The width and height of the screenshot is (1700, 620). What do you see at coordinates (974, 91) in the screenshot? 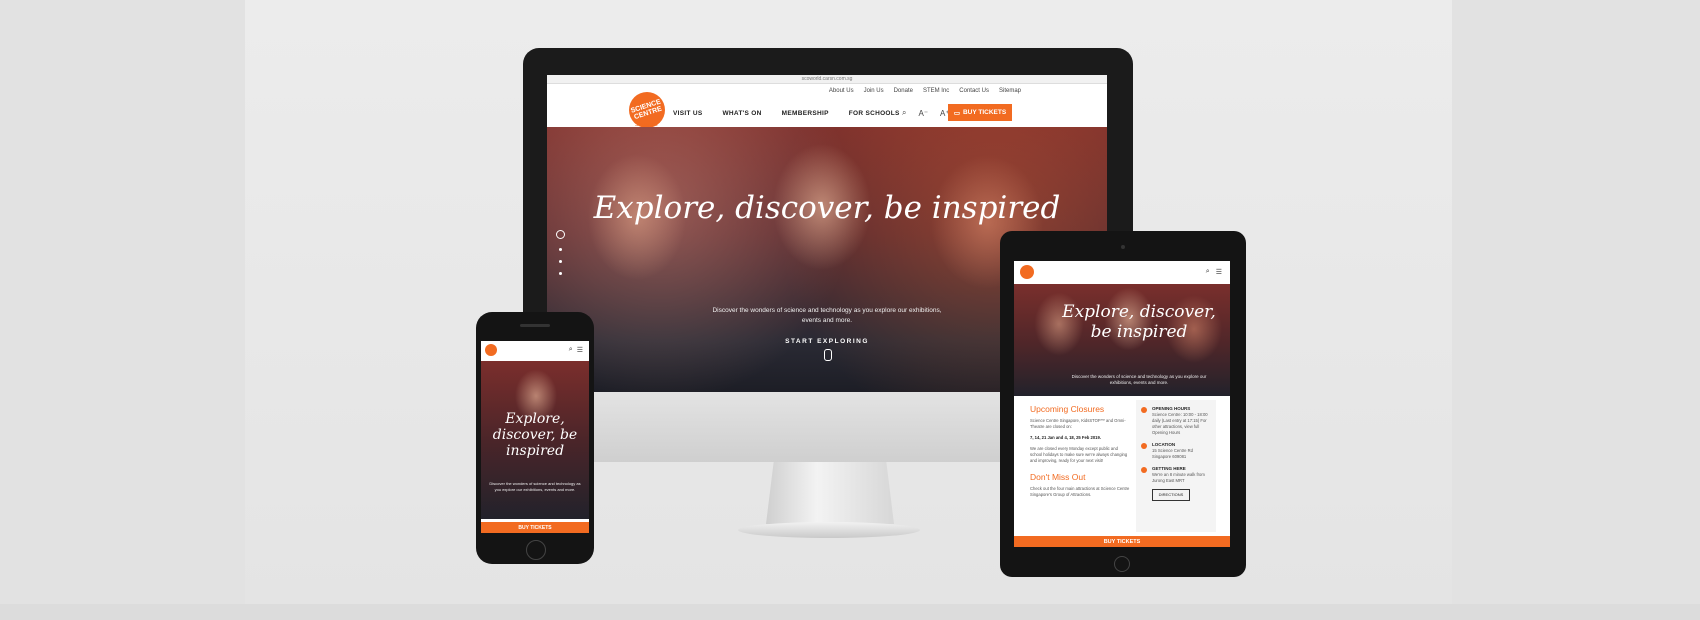
I see `util-link-contact: Contact Us` at bounding box center [974, 91].